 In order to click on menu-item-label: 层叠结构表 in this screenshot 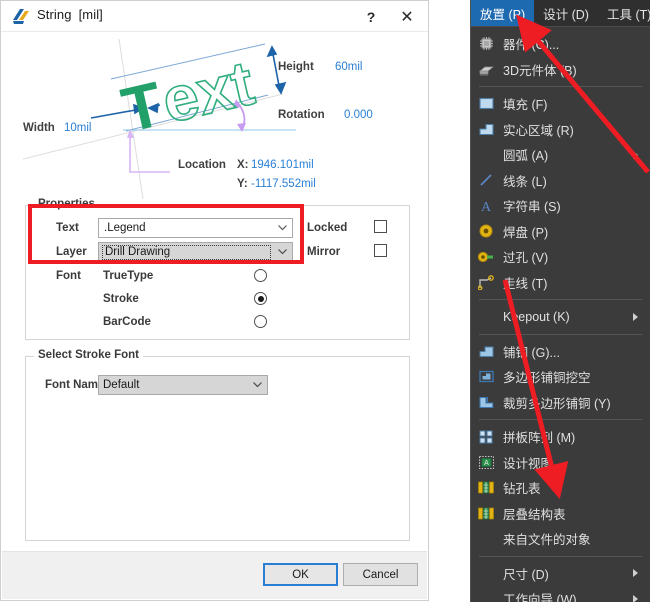, I will do `click(534, 514)`.